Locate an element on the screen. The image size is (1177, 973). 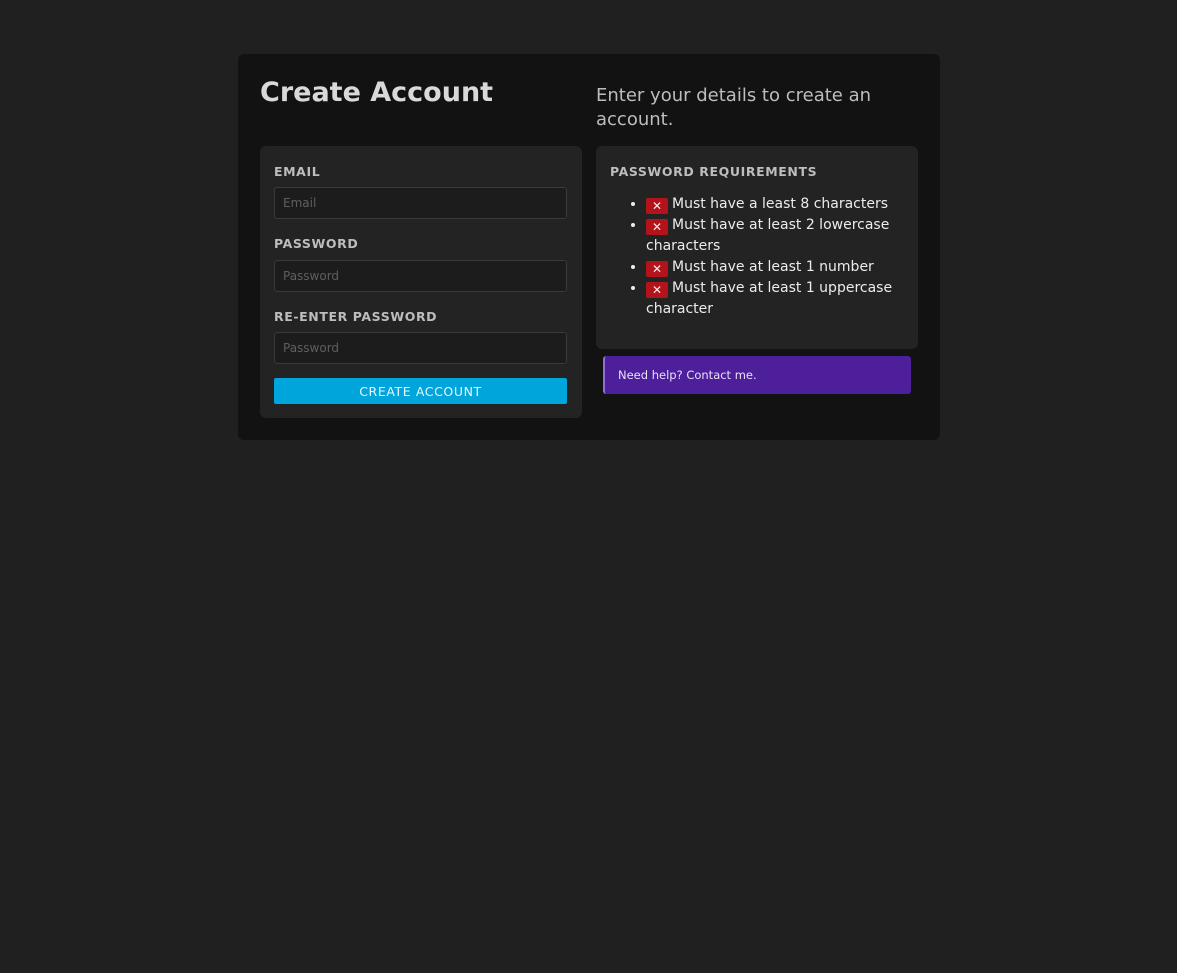
reenter-password-label: RE-ENTER PASSWORD is located at coordinates (356, 316).